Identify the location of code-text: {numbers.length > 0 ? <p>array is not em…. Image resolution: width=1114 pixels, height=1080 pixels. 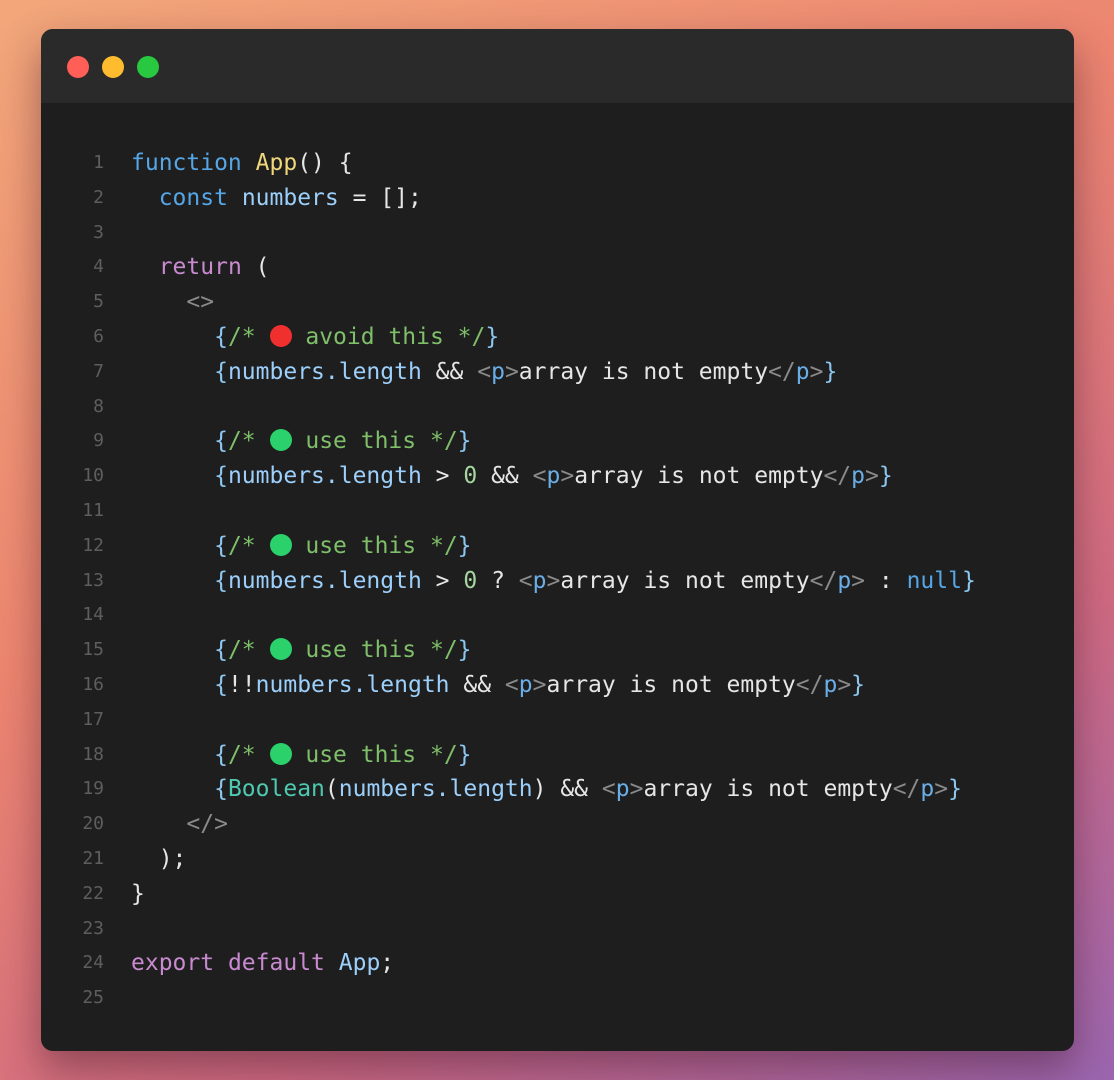
(553, 581).